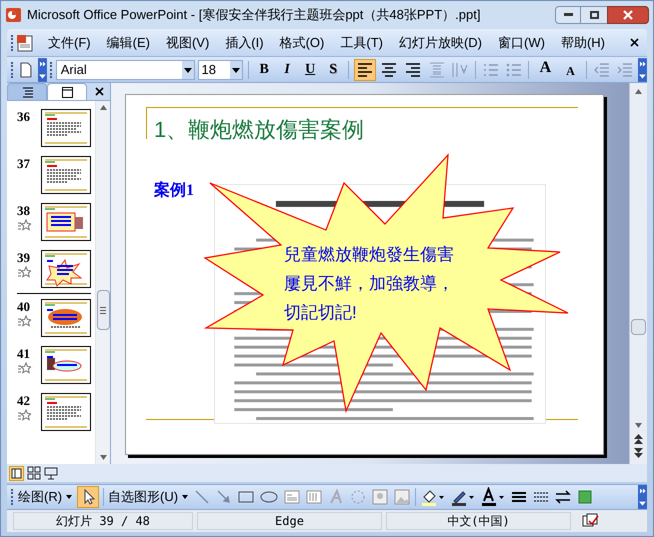  What do you see at coordinates (563, 497) in the screenshot?
I see `arrow-style-icon` at bounding box center [563, 497].